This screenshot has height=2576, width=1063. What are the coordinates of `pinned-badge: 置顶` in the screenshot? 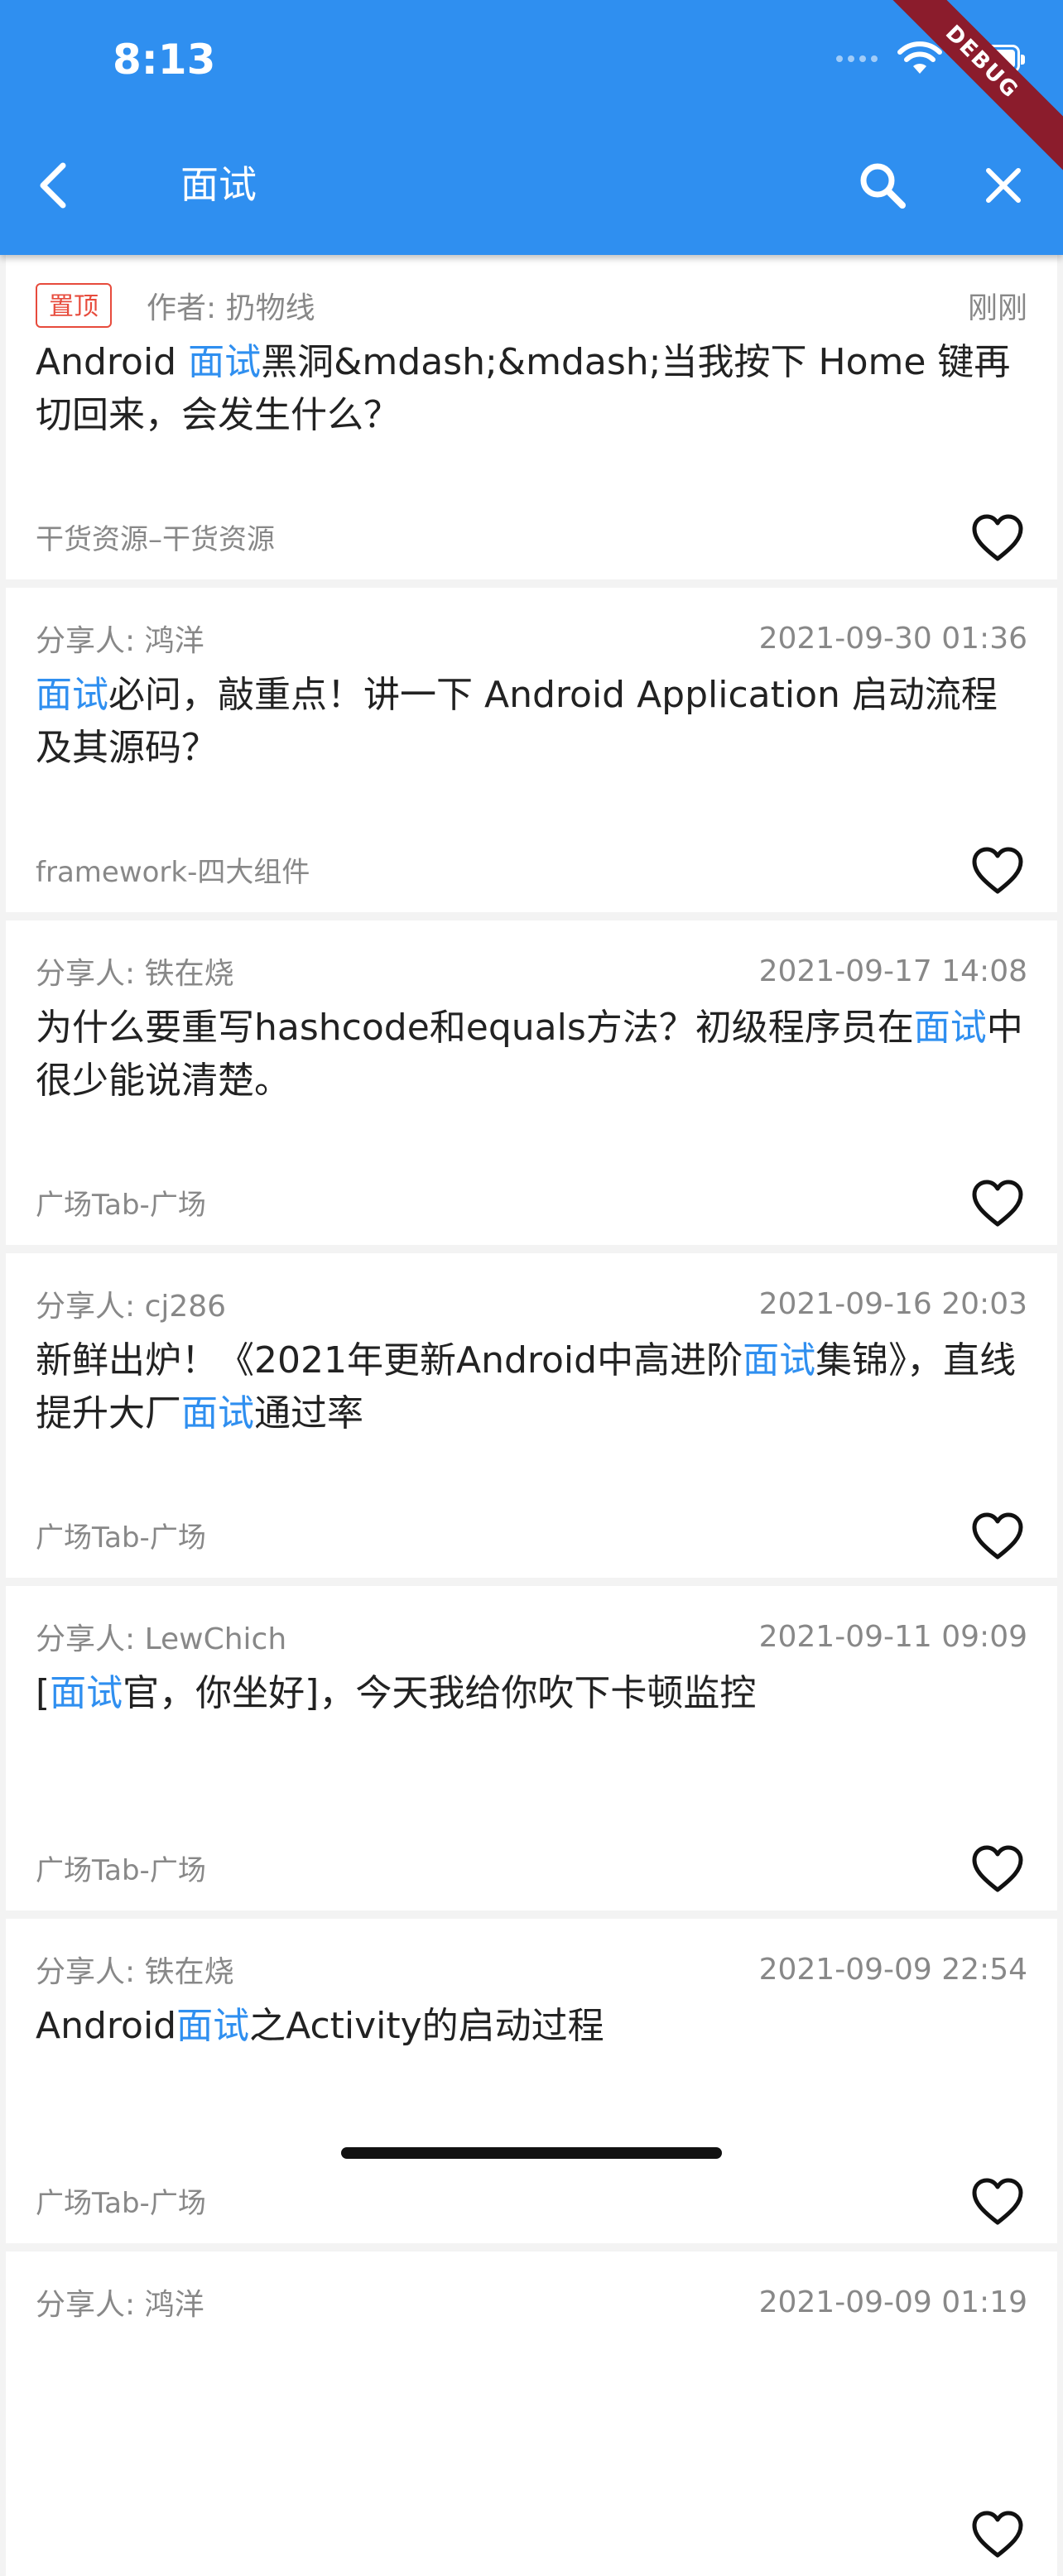 It's located at (74, 305).